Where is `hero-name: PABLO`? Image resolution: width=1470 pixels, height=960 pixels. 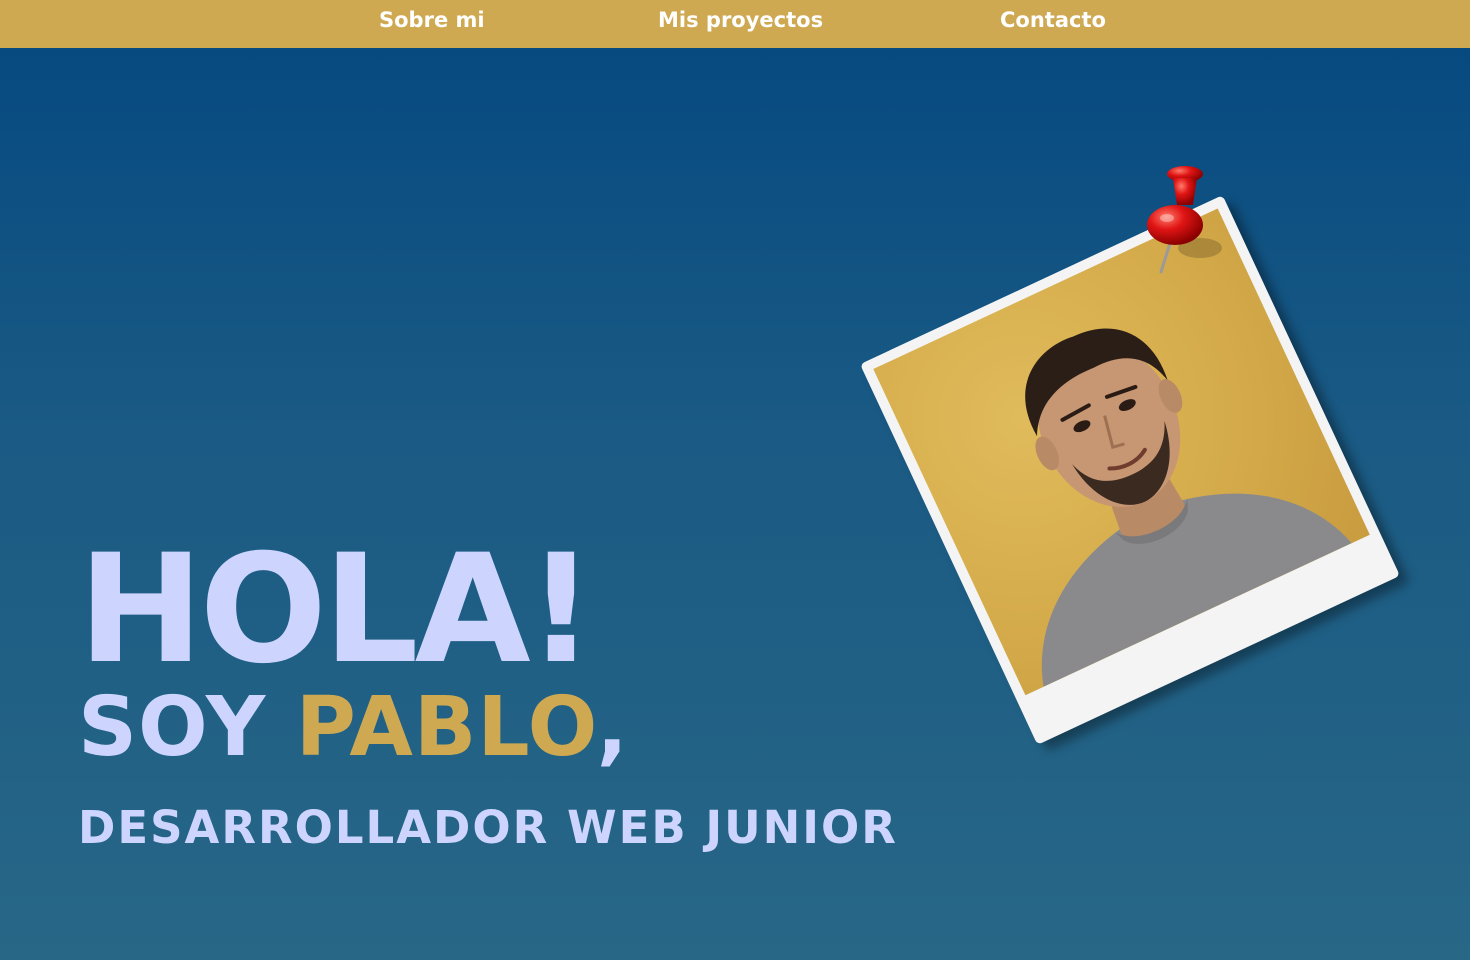
hero-name: PABLO is located at coordinates (446, 727).